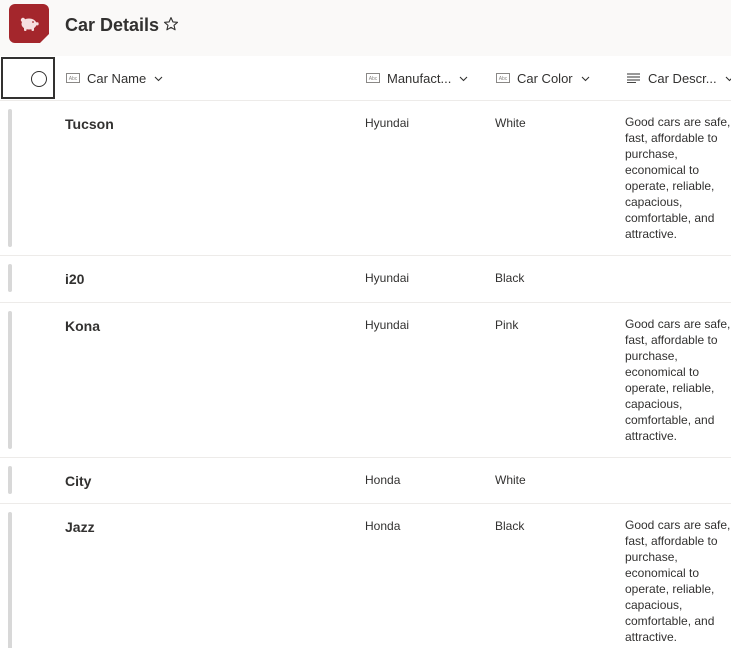 Image resolution: width=731 pixels, height=648 pixels. I want to click on column-header-car-name: Abc Car Name, so click(114, 78).